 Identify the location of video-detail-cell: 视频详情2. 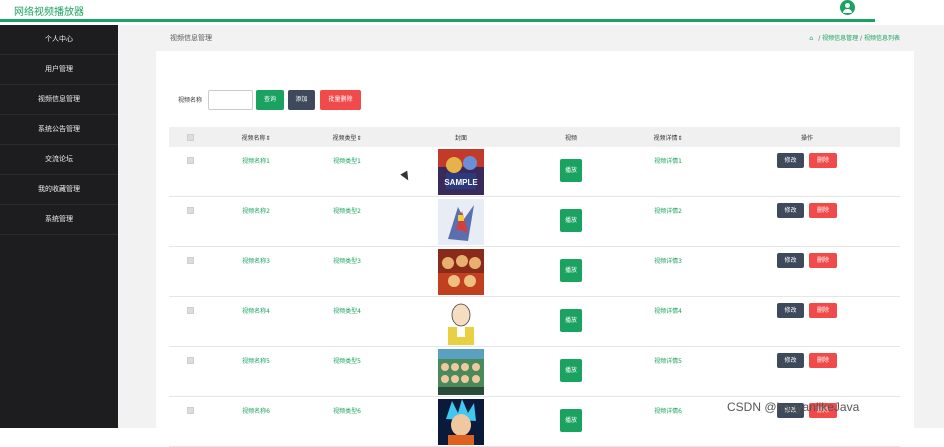
(668, 211).